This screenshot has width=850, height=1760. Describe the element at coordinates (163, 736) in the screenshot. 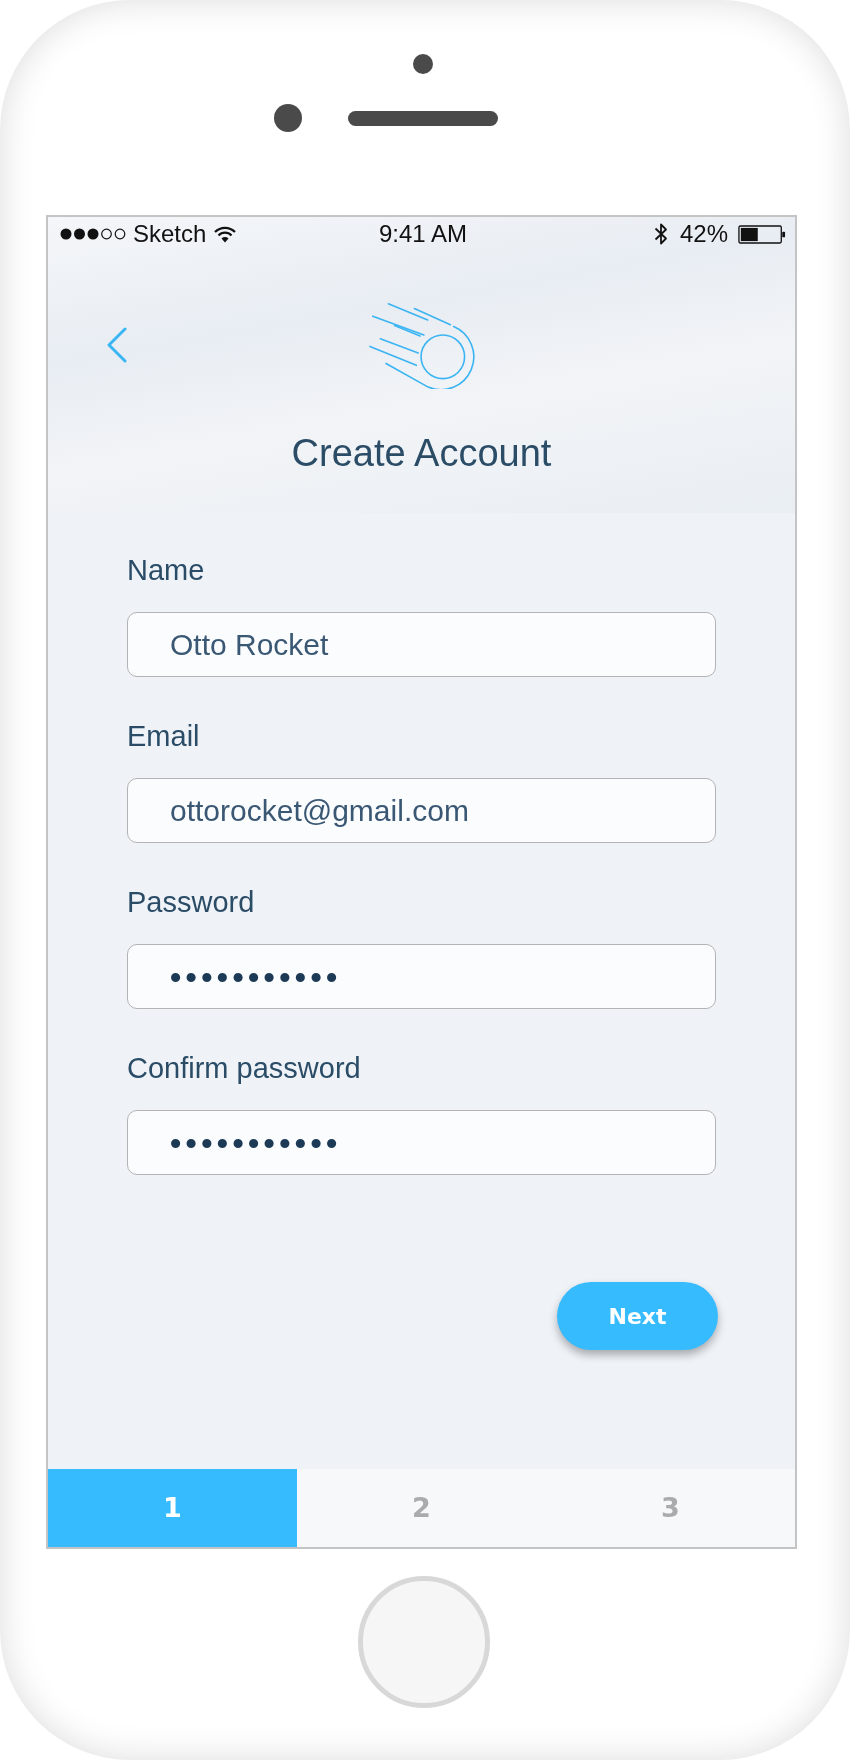

I see `field-label: Email` at that location.